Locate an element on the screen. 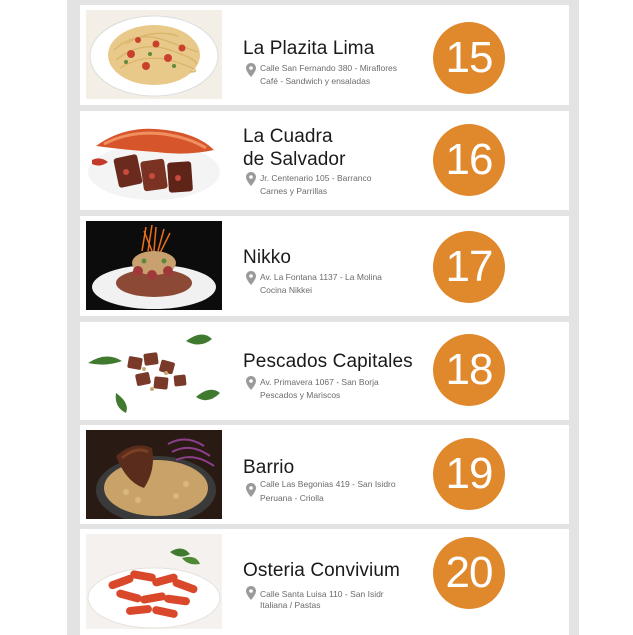 The height and width of the screenshot is (635, 633). restaurant-name: La Cuadra de Salvador is located at coordinates (353, 148).